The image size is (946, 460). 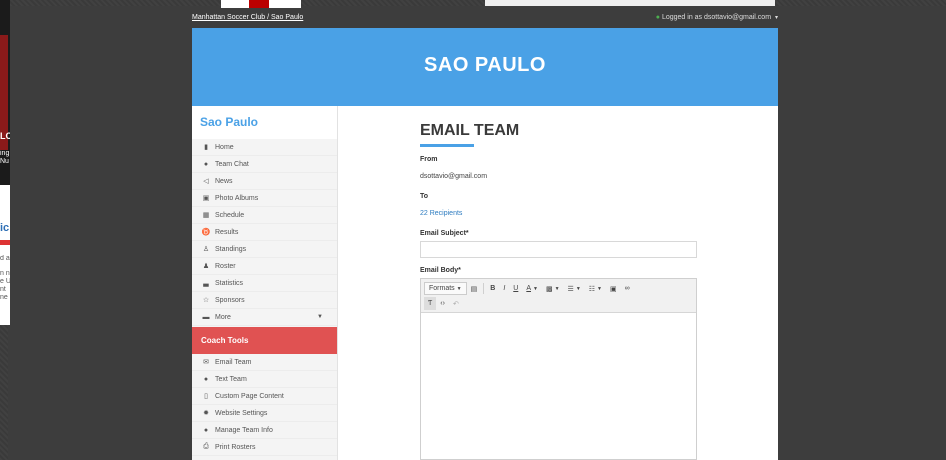 I want to click on sidebar-title: Sao Paulo, so click(x=264, y=122).